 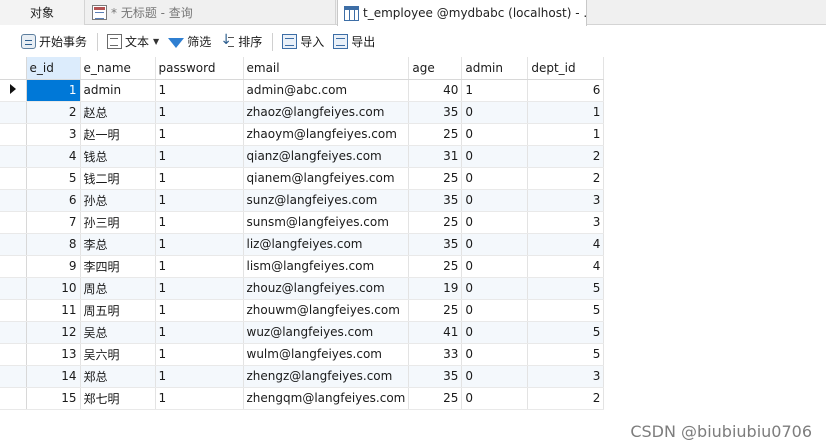 What do you see at coordinates (302, 134) in the screenshot?
I see `table-row: 3 赵一明 1 zhaoym@langfeiyes.com 25 0 1` at bounding box center [302, 134].